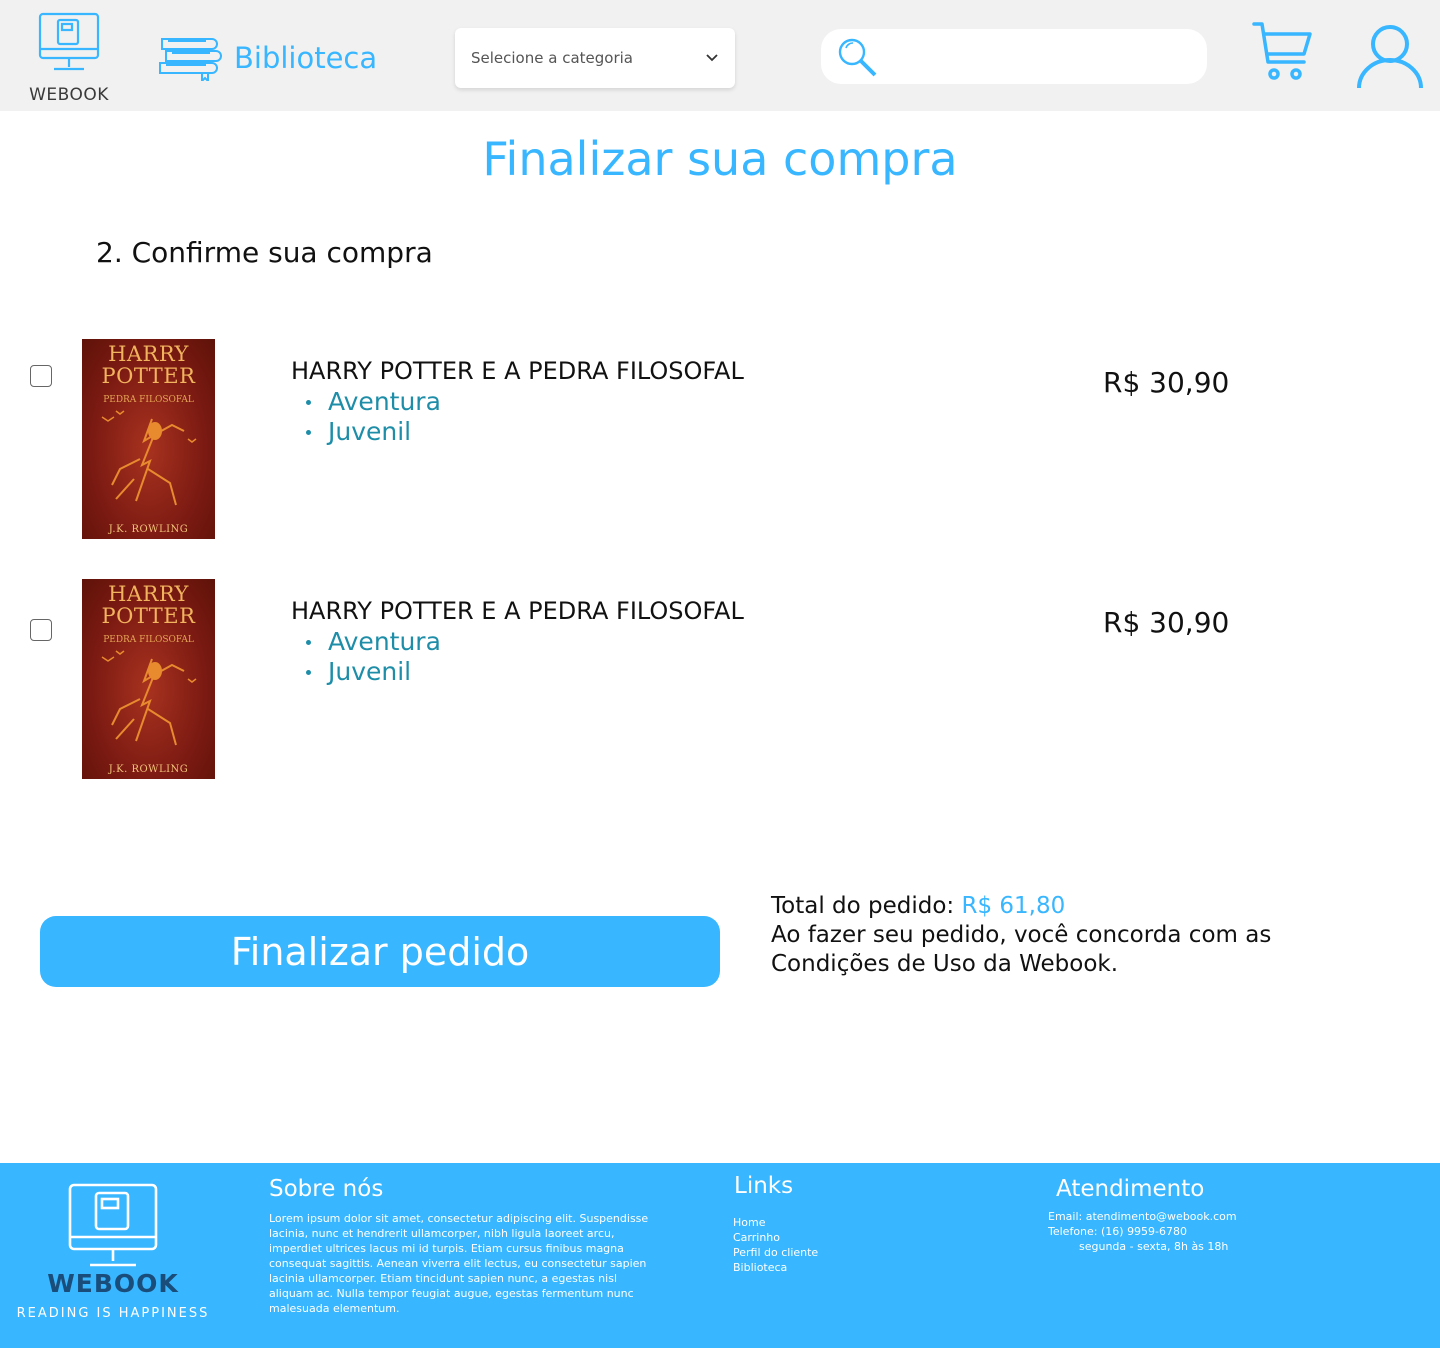 This screenshot has width=1440, height=1348. Describe the element at coordinates (380, 951) in the screenshot. I see `finalize-order-button: Finalizar pedido` at that location.